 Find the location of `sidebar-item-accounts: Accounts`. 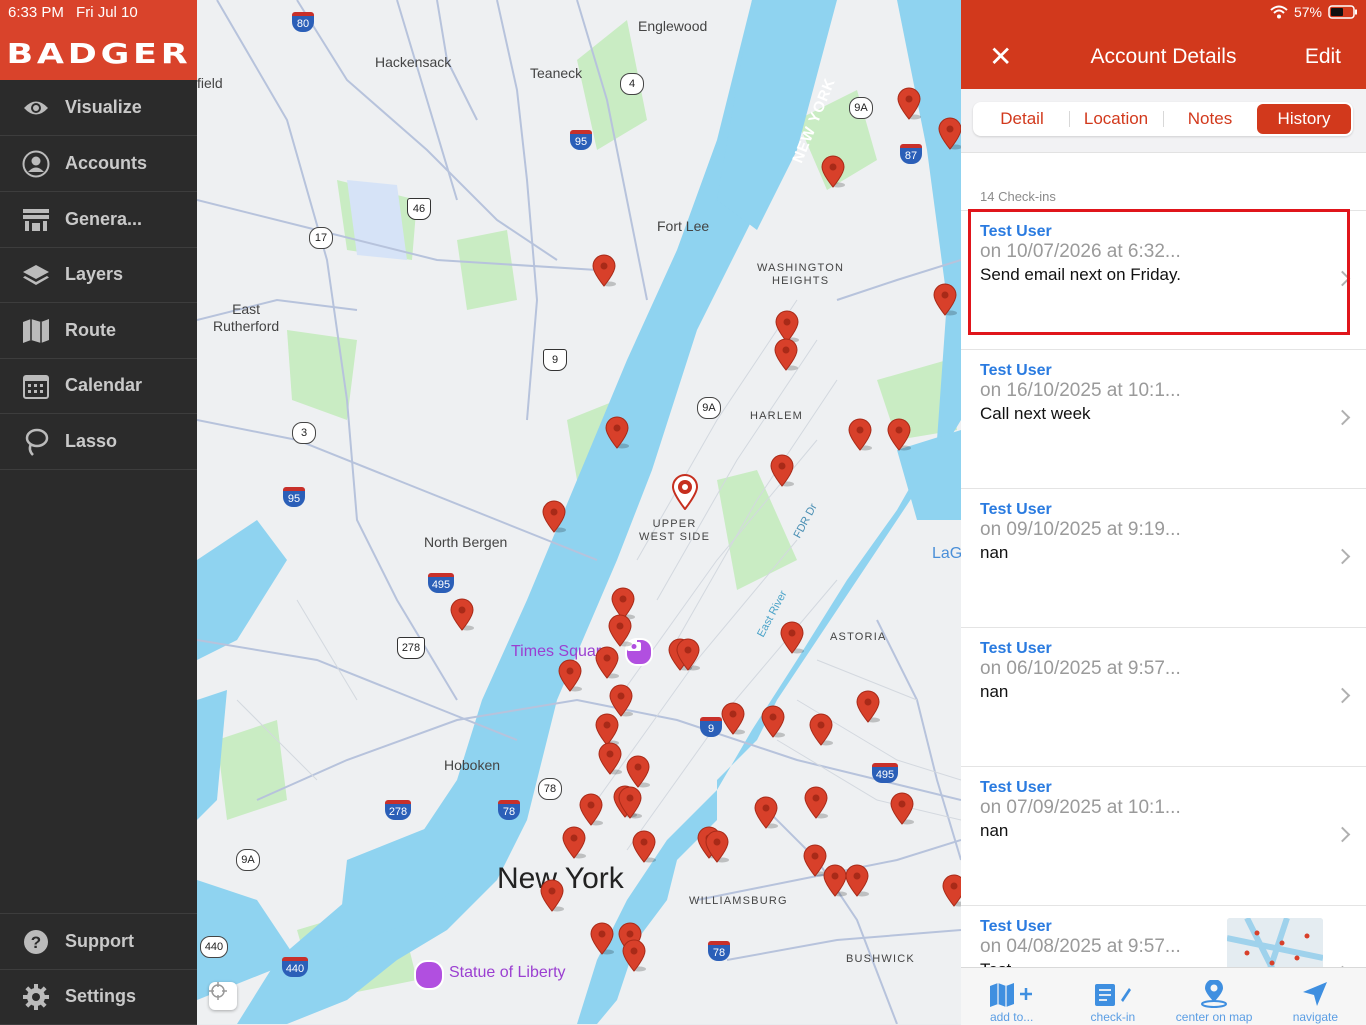

sidebar-item-accounts: Accounts is located at coordinates (98, 164).